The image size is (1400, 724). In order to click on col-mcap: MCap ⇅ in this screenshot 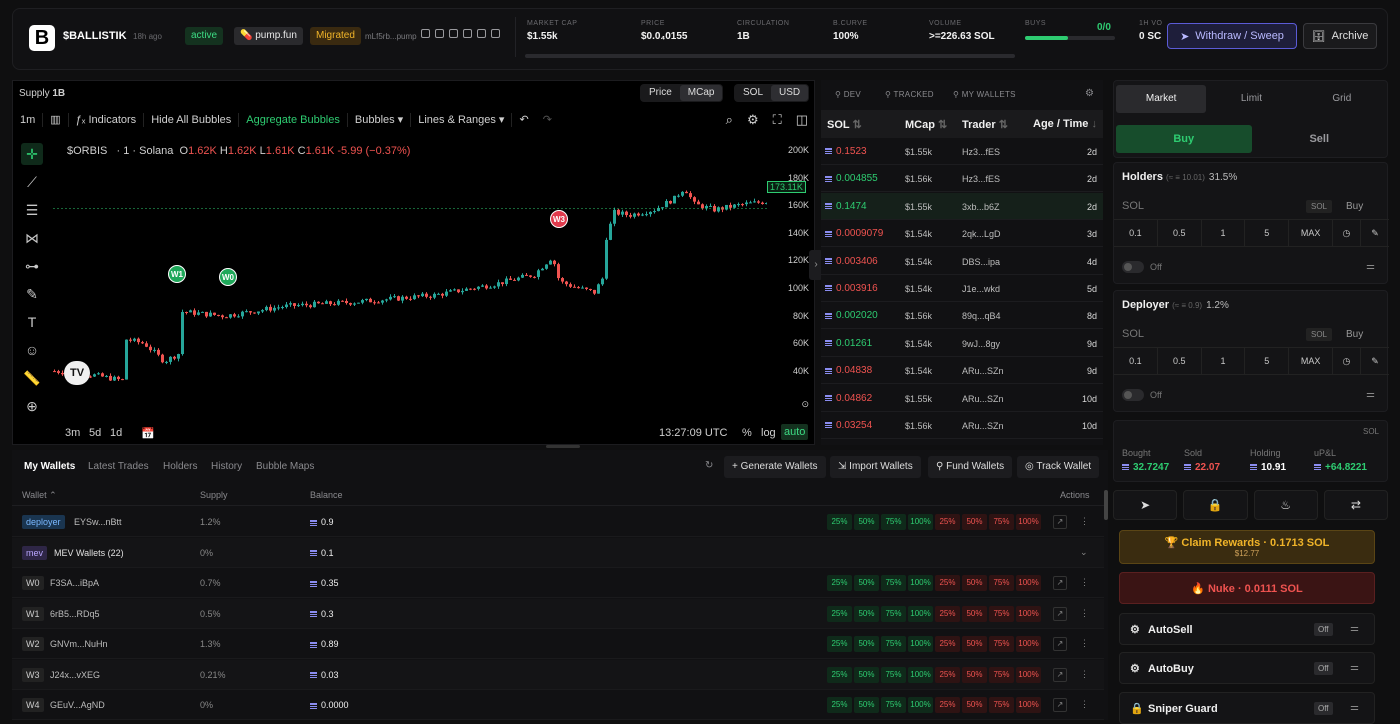, I will do `click(926, 124)`.